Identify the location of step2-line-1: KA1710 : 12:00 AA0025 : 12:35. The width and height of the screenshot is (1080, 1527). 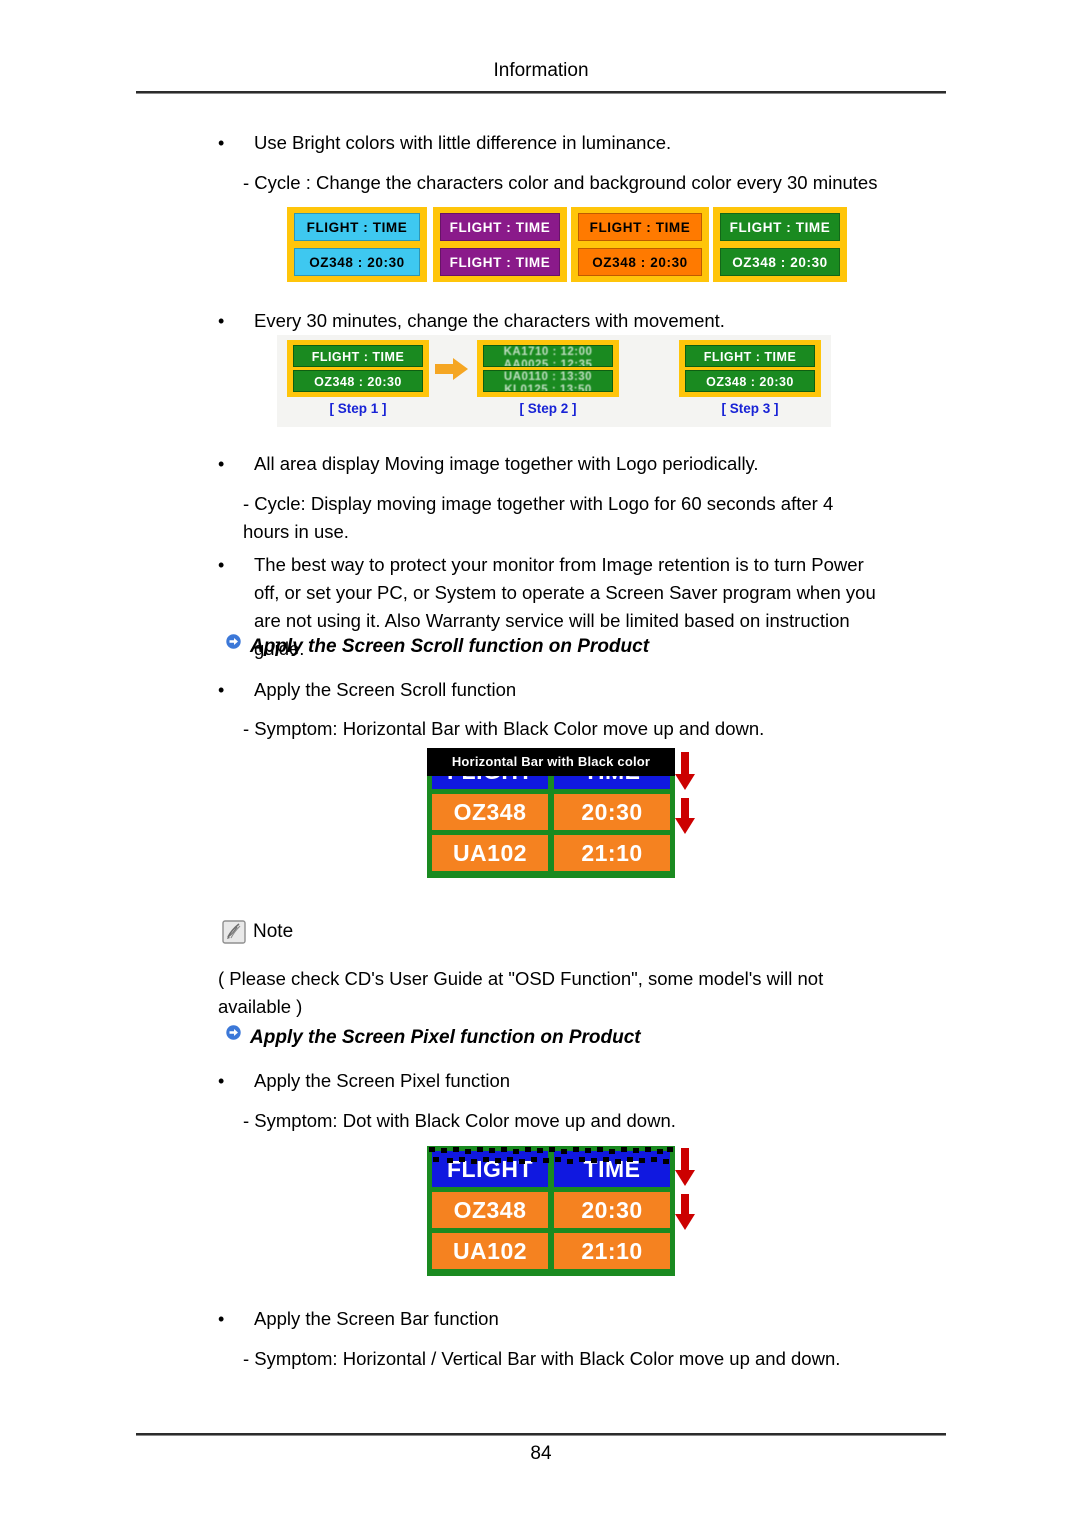
(548, 356).